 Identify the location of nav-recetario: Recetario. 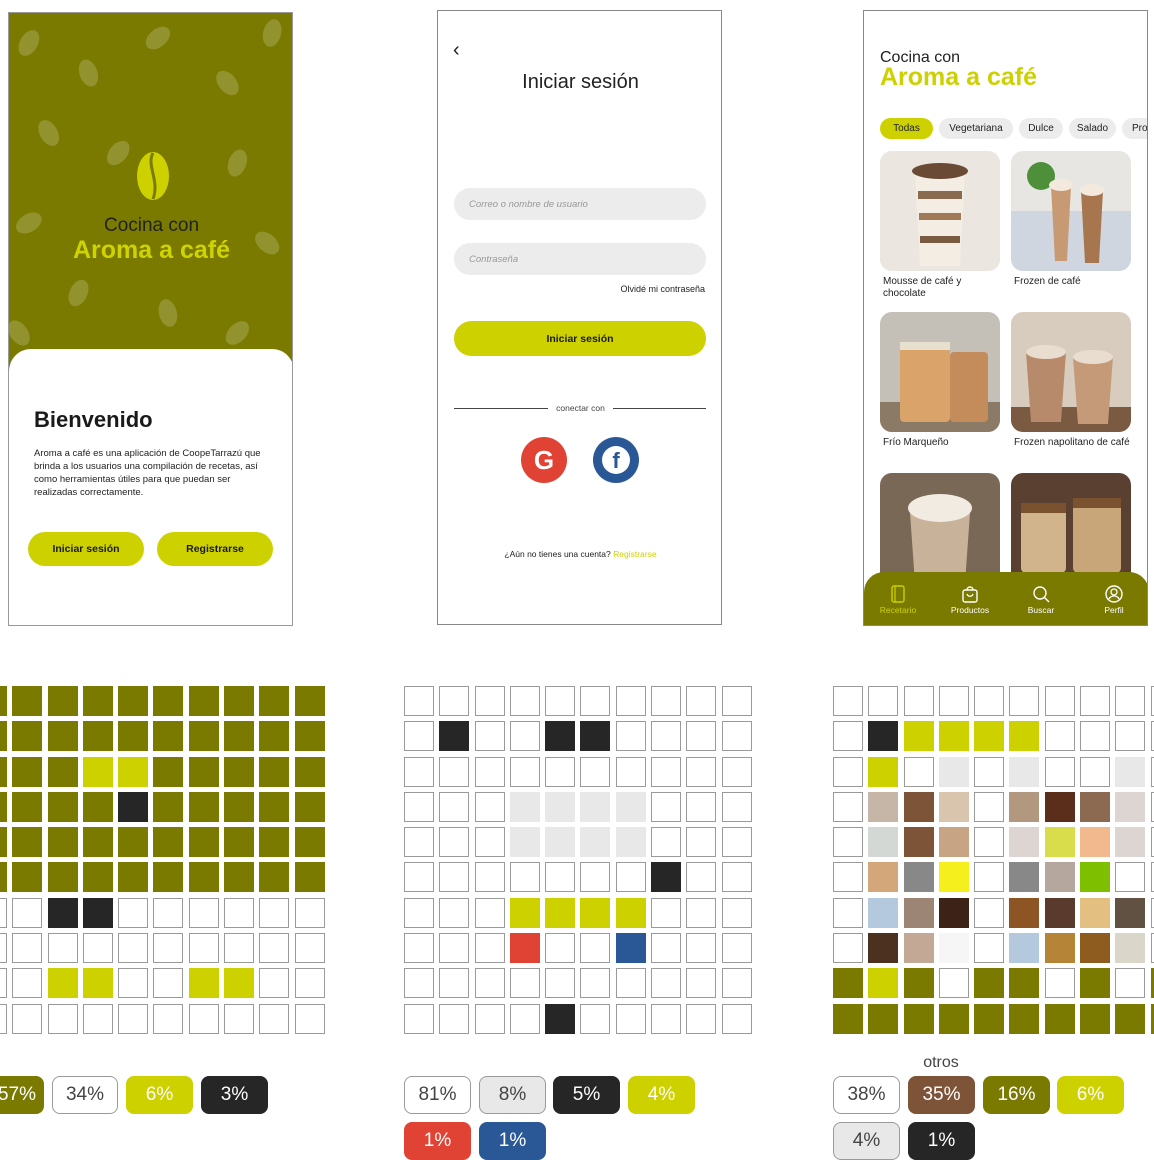
(898, 598).